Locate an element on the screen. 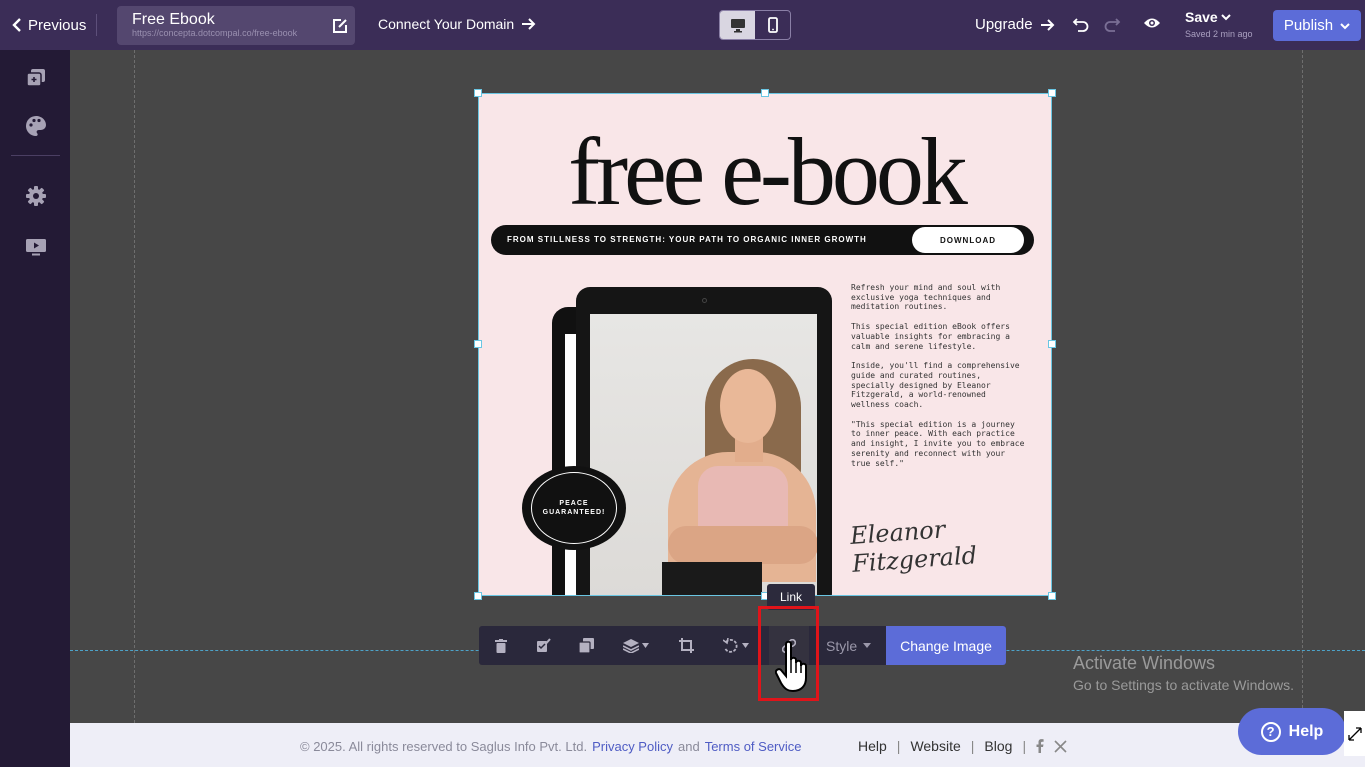  publish-button: Publish is located at coordinates (1317, 25).